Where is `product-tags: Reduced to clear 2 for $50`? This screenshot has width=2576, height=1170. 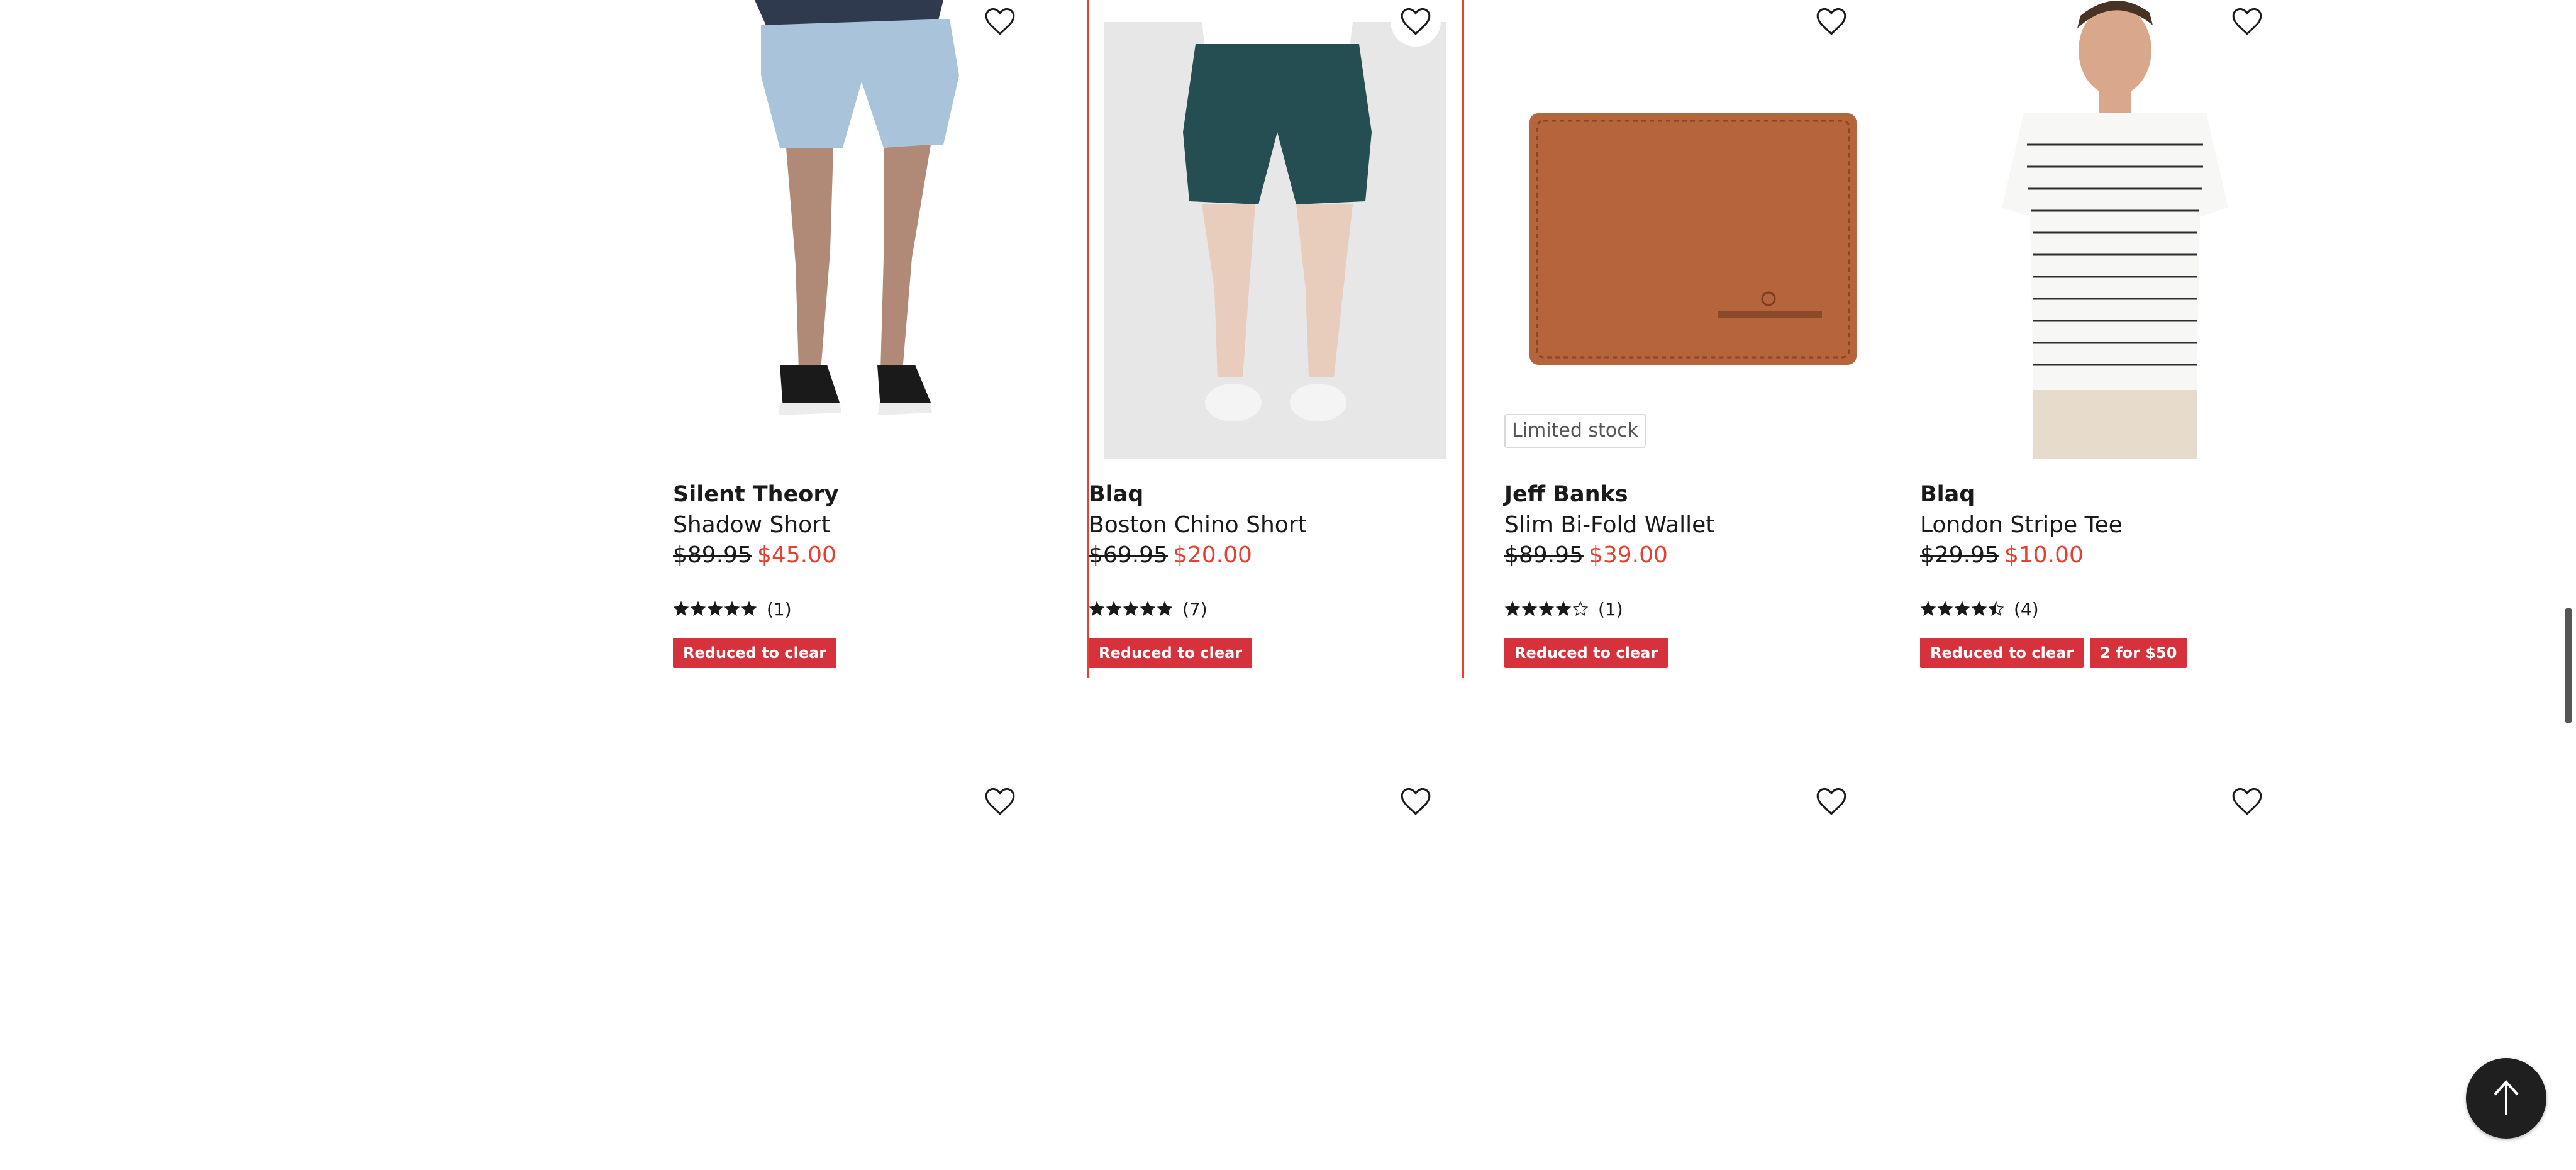
product-tags: Reduced to clear 2 for $50 is located at coordinates (2053, 653).